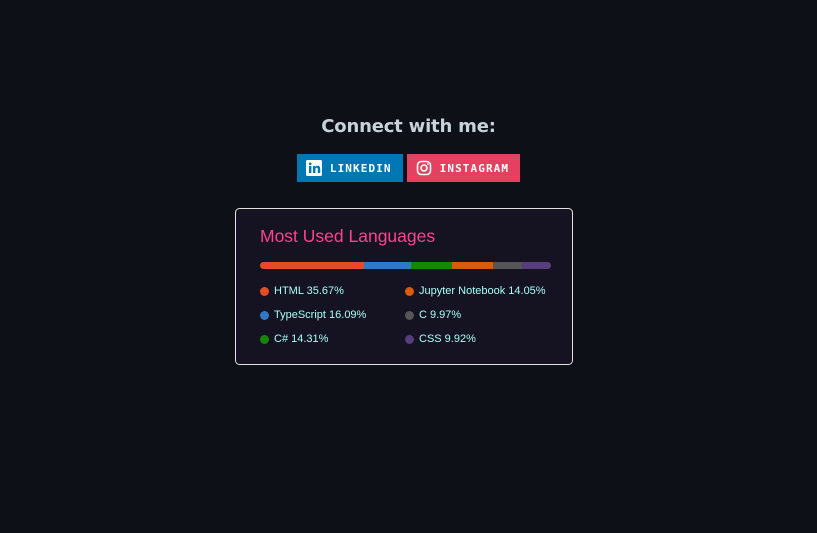 This screenshot has width=817, height=533. I want to click on connect-heading: Connect with me:, so click(408, 126).